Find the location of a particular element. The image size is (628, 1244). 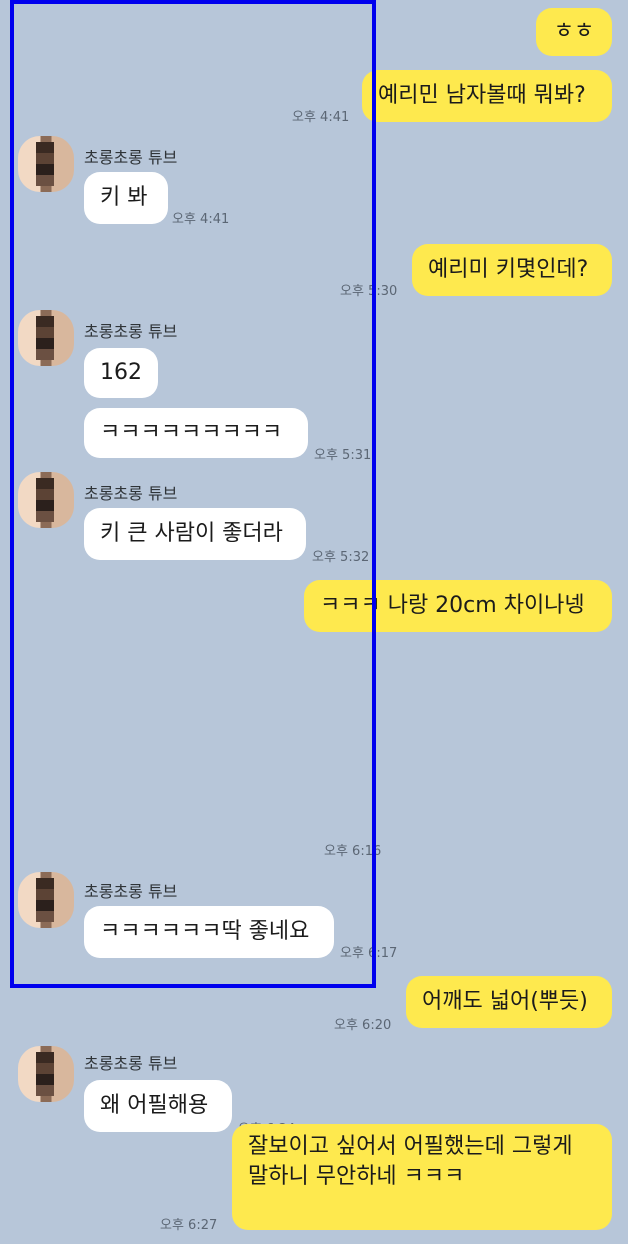

message-text: ㅋㅋㅋㅋㅋㅋ딱 좋네요 is located at coordinates (205, 931).